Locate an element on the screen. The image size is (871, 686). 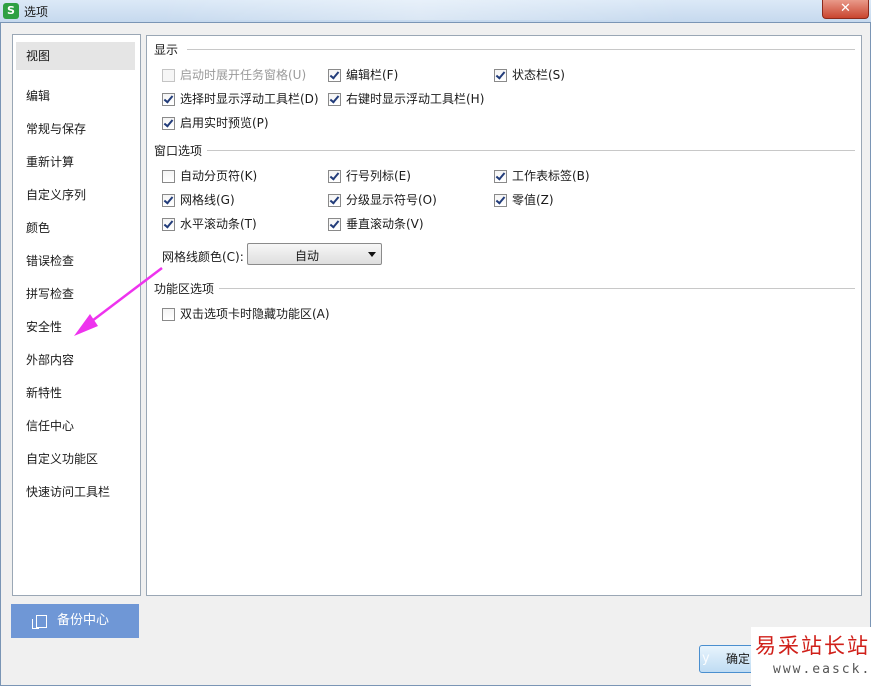
checkbox-label: 启动时展开任务窗格(U) is located at coordinates (243, 75).